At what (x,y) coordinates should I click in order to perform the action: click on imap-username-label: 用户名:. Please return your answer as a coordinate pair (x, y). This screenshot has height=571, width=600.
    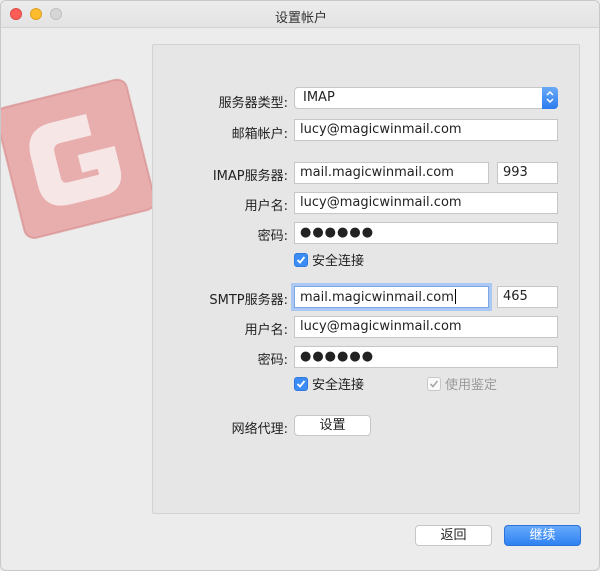
    Looking at the image, I should click on (266, 206).